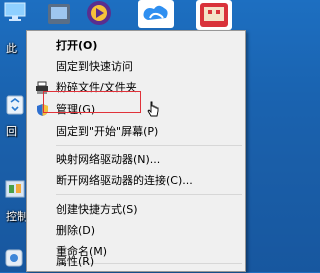 Image resolution: width=320 pixels, height=273 pixels. What do you see at coordinates (97, 209) in the screenshot?
I see `menu-item-create-shortcut-label: 创建快捷方式(S)` at bounding box center [97, 209].